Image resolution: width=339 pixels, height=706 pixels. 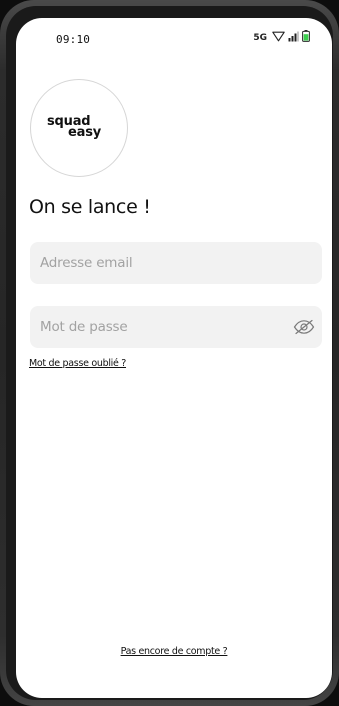 I want to click on status-icons: 5G, so click(x=281, y=38).